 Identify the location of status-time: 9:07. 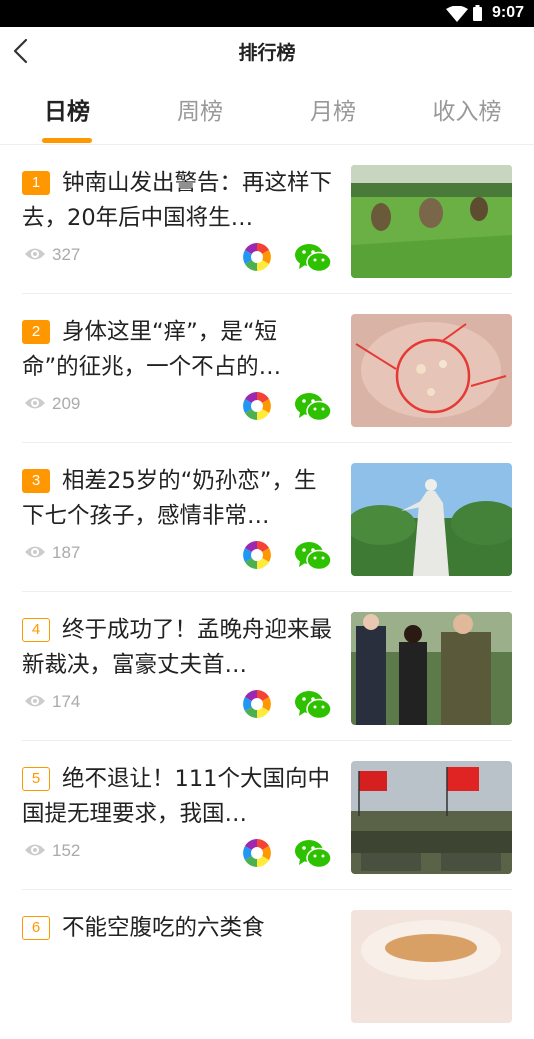
(507, 12).